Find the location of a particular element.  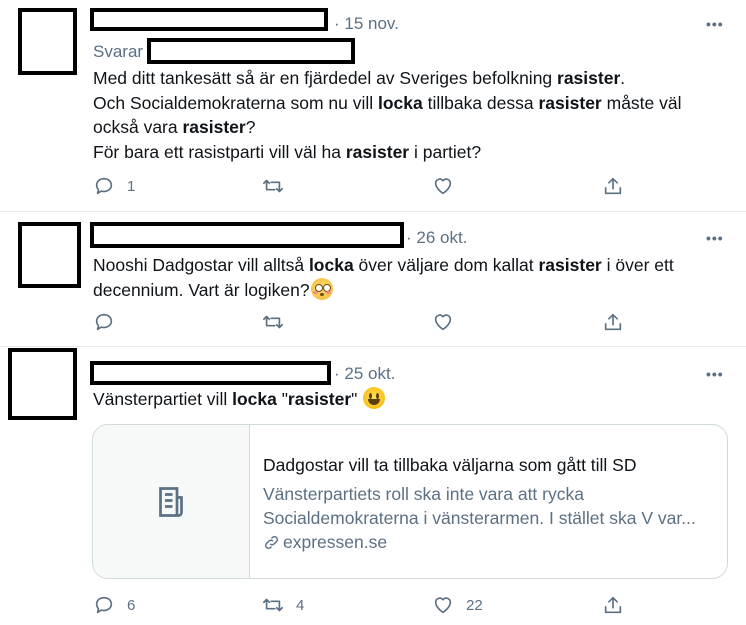

reply-button: 6 is located at coordinates (114, 605).